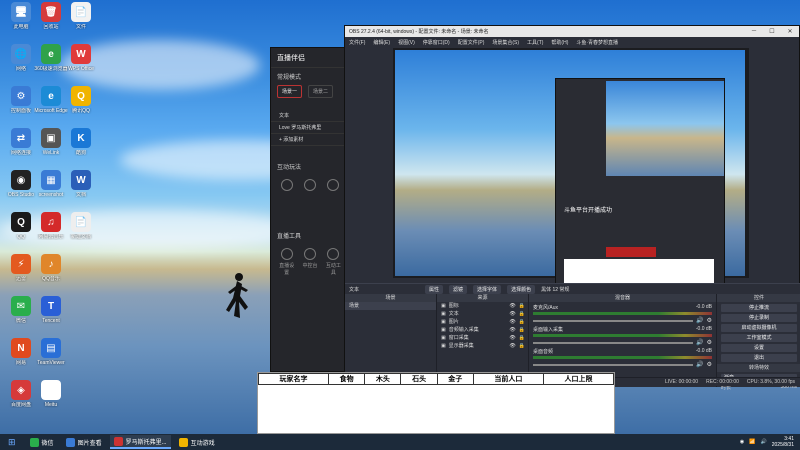 This screenshot has width=800, height=450. Describe the element at coordinates (81, 16) in the screenshot. I see `desktop-icon: 📄 文件` at that location.